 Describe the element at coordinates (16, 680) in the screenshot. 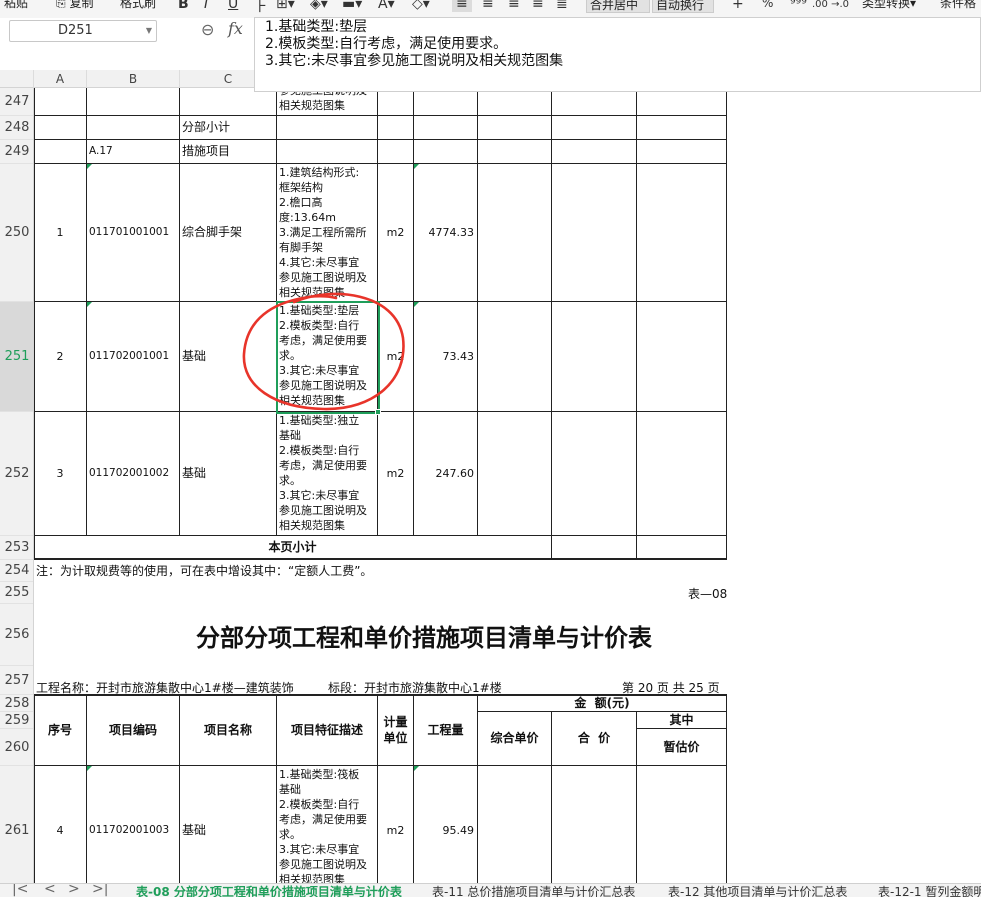

I see `row-header: 257` at that location.